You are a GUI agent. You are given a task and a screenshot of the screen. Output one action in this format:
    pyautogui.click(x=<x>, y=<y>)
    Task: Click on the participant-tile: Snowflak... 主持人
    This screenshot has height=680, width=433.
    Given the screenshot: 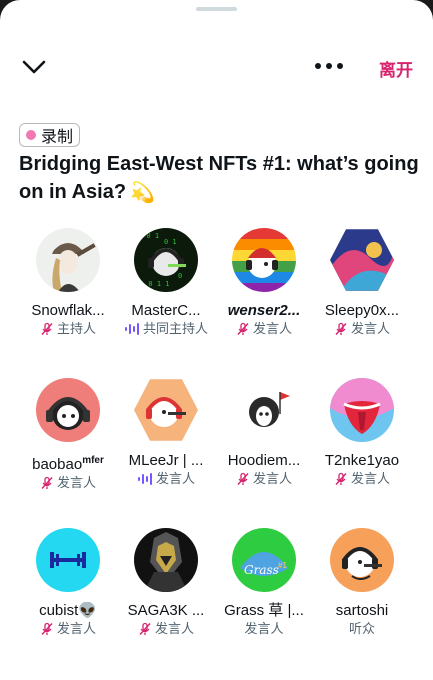 What is the action you would take?
    pyautogui.click(x=68, y=282)
    